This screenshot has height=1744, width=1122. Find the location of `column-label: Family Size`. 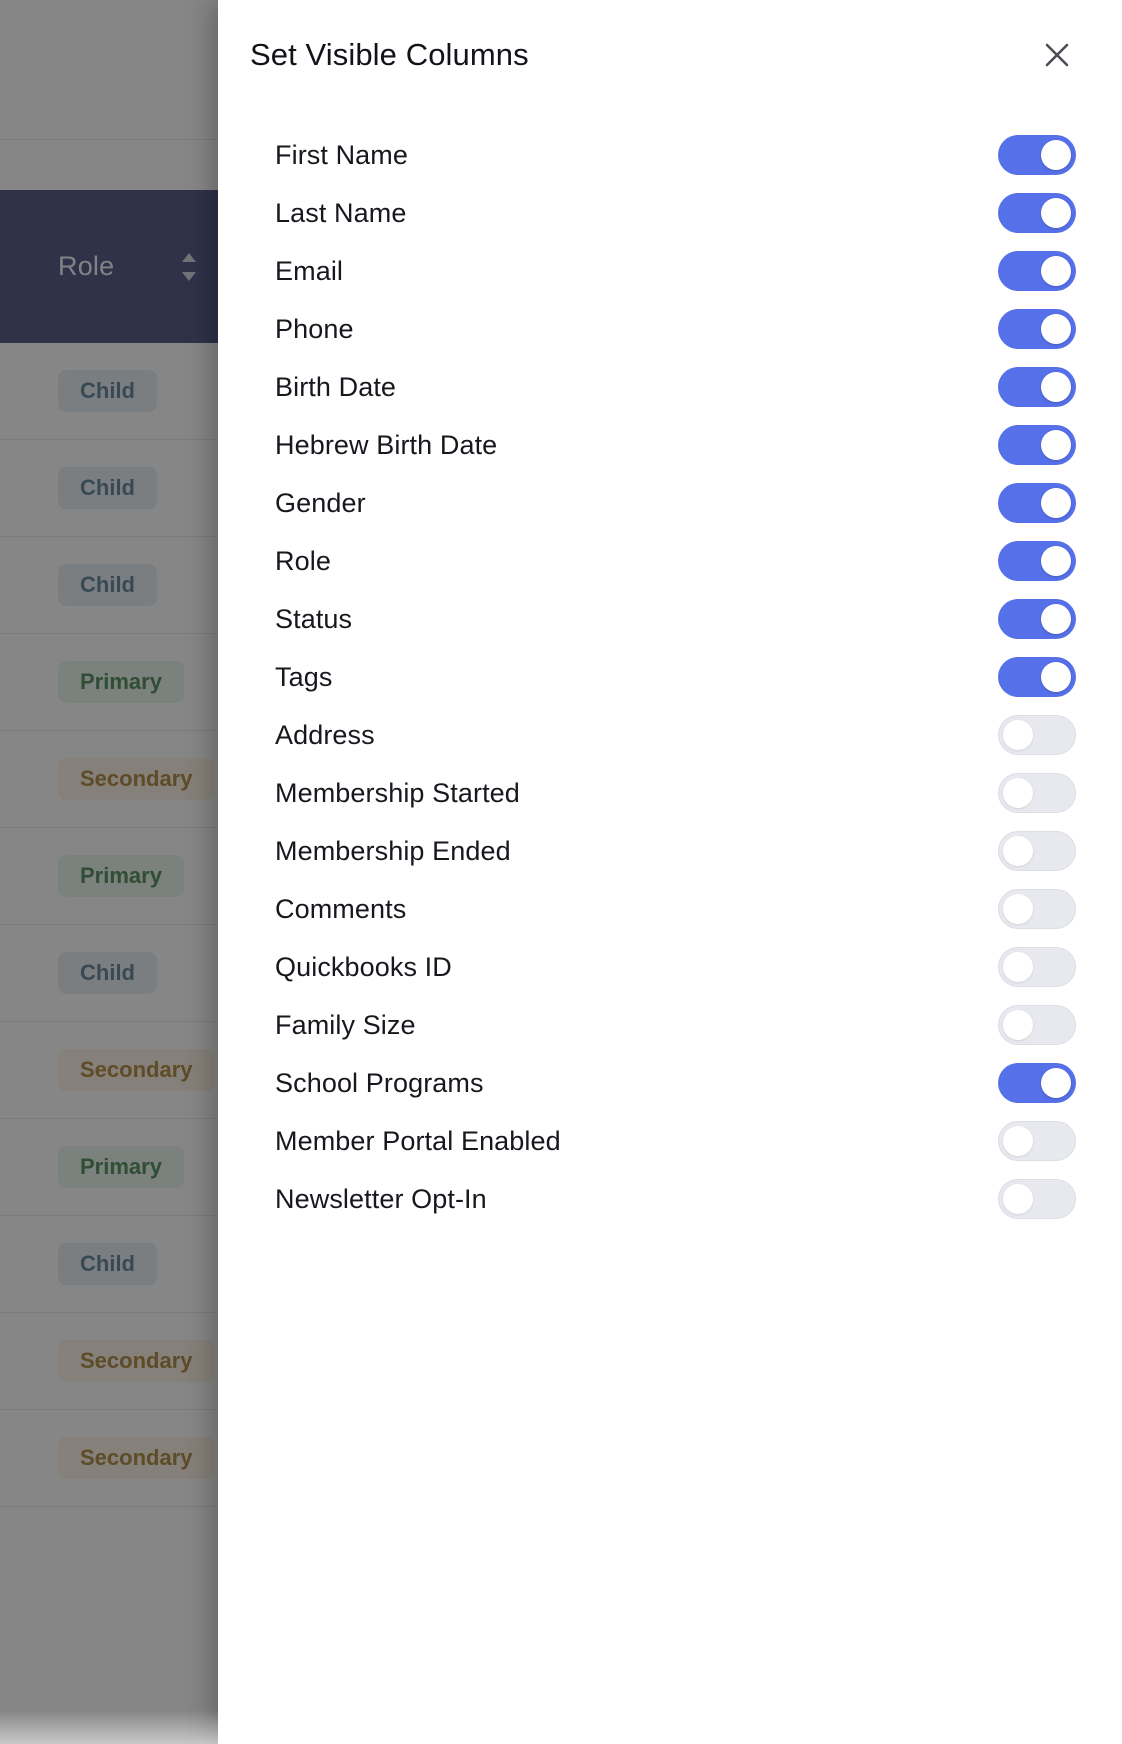

column-label: Family Size is located at coordinates (345, 1024).